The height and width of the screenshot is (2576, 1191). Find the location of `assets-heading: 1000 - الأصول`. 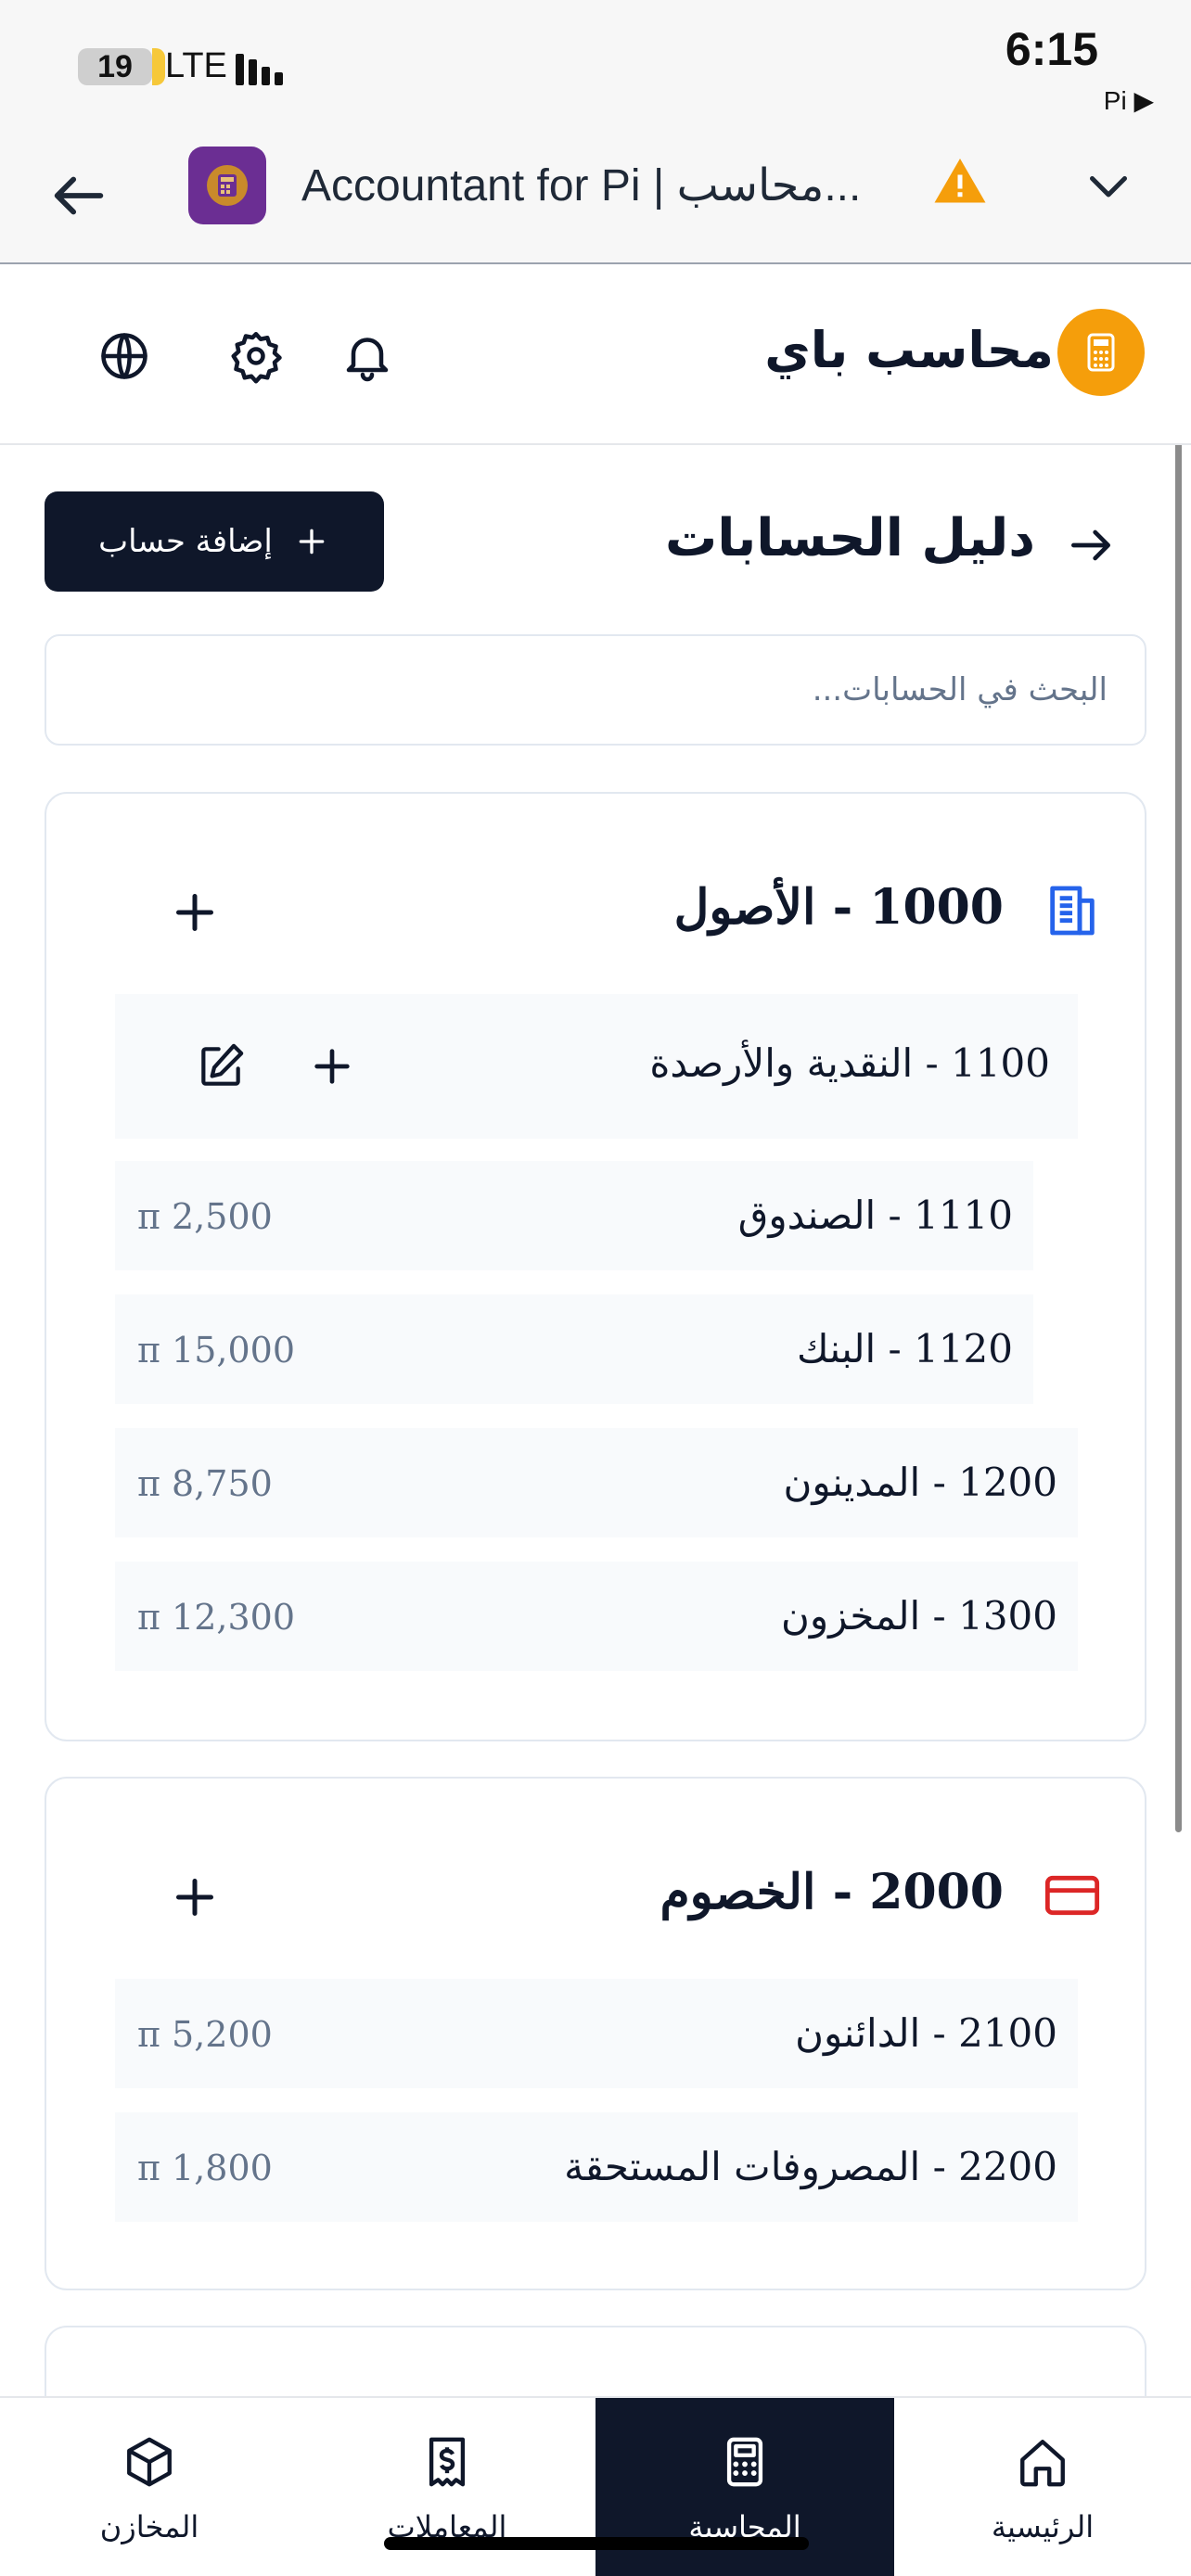

assets-heading: 1000 - الأصول is located at coordinates (838, 907).